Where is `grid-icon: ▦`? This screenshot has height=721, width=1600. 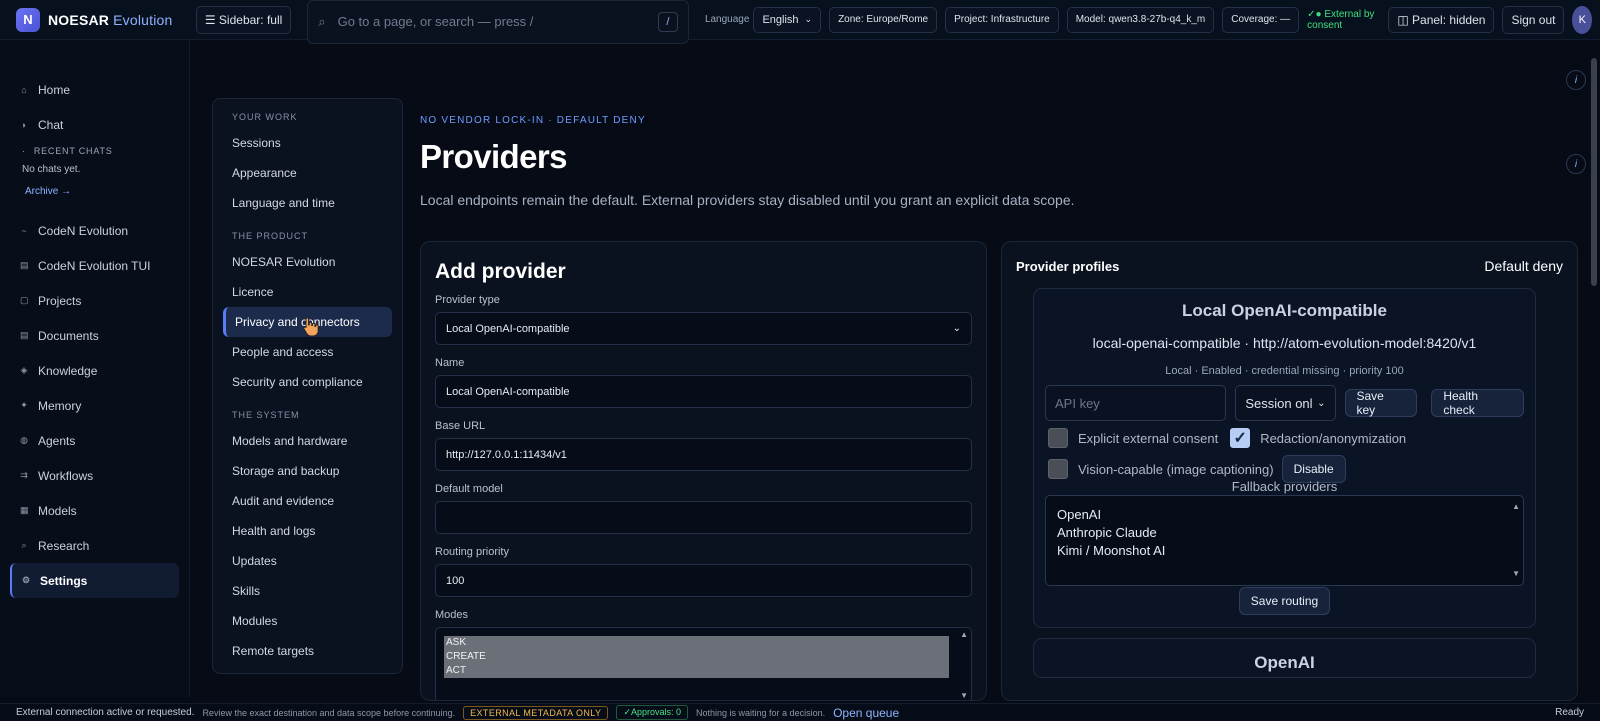
grid-icon: ▦ is located at coordinates (24, 510).